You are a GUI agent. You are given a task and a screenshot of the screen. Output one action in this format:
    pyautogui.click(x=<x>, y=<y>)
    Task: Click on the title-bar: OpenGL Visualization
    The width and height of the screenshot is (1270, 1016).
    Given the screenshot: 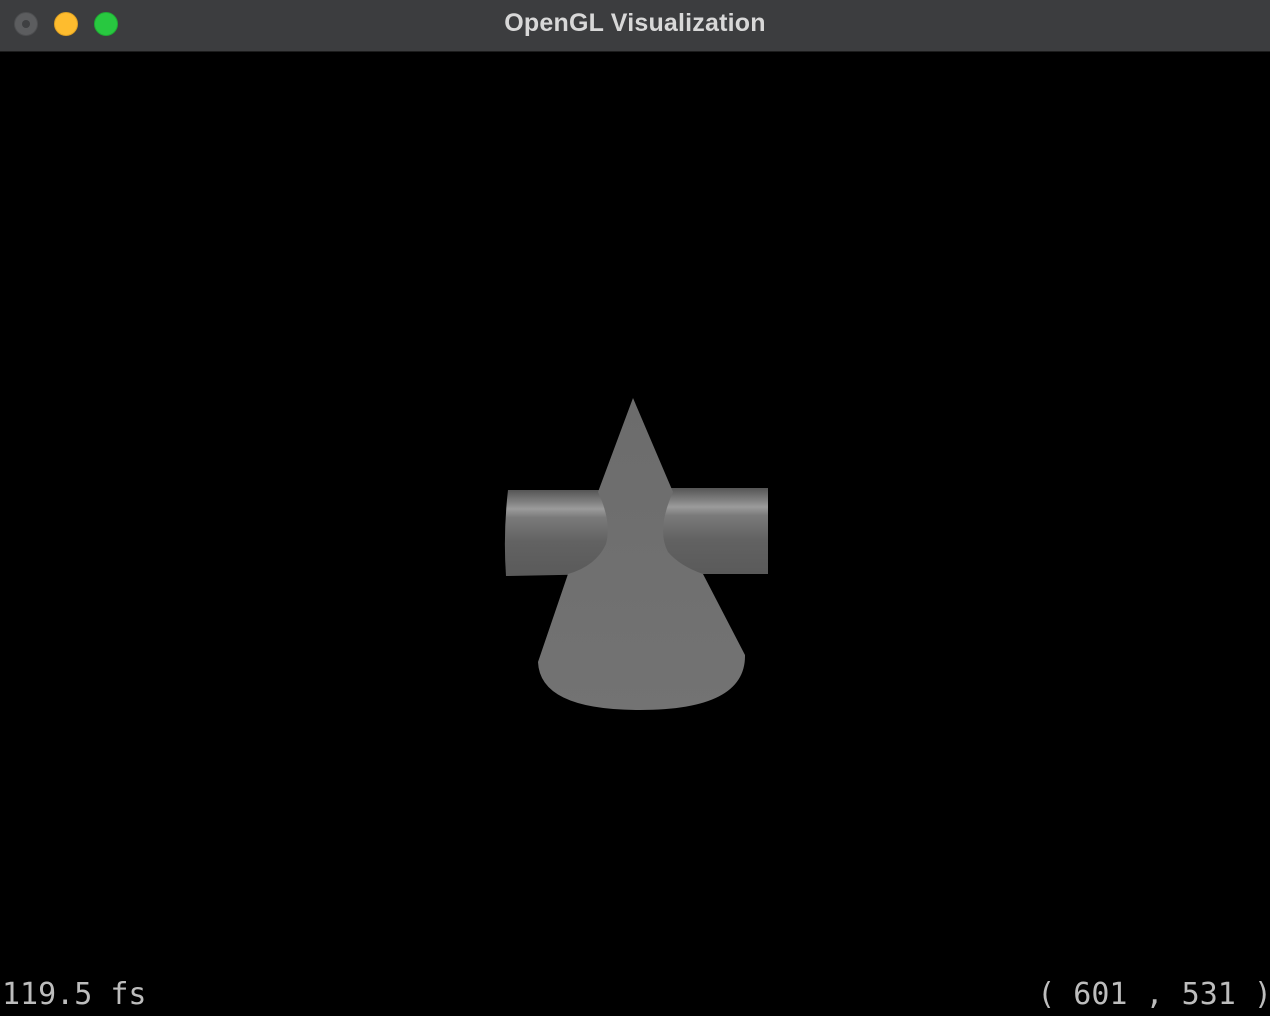 What is the action you would take?
    pyautogui.click(x=635, y=26)
    